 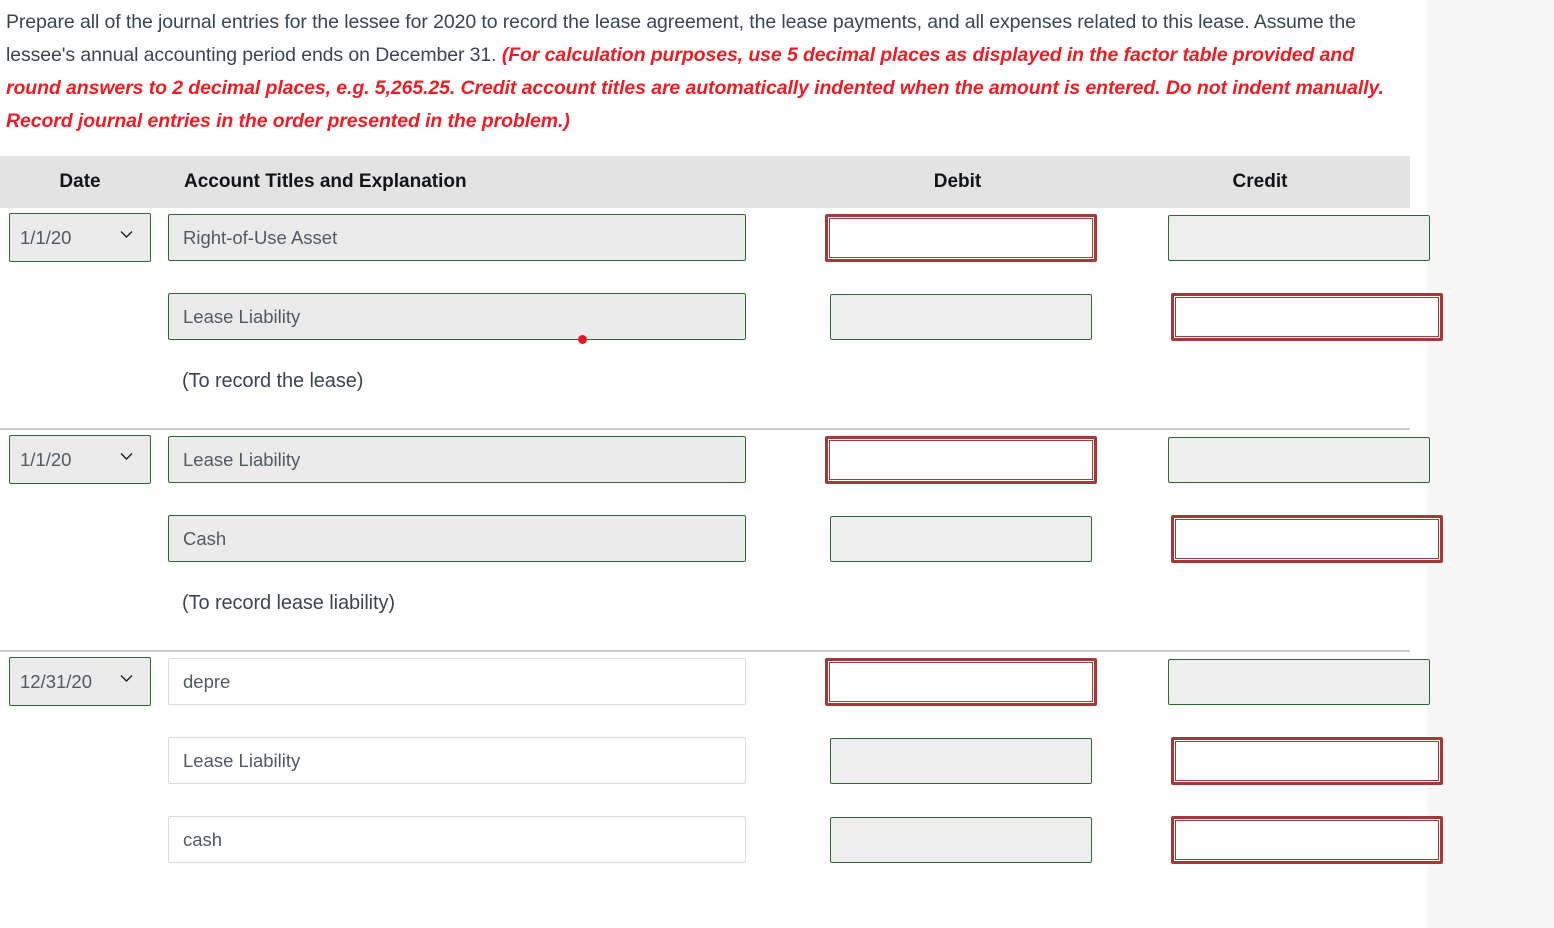 I want to click on column-header-account: Account Titles and Explanation, so click(x=482, y=182).